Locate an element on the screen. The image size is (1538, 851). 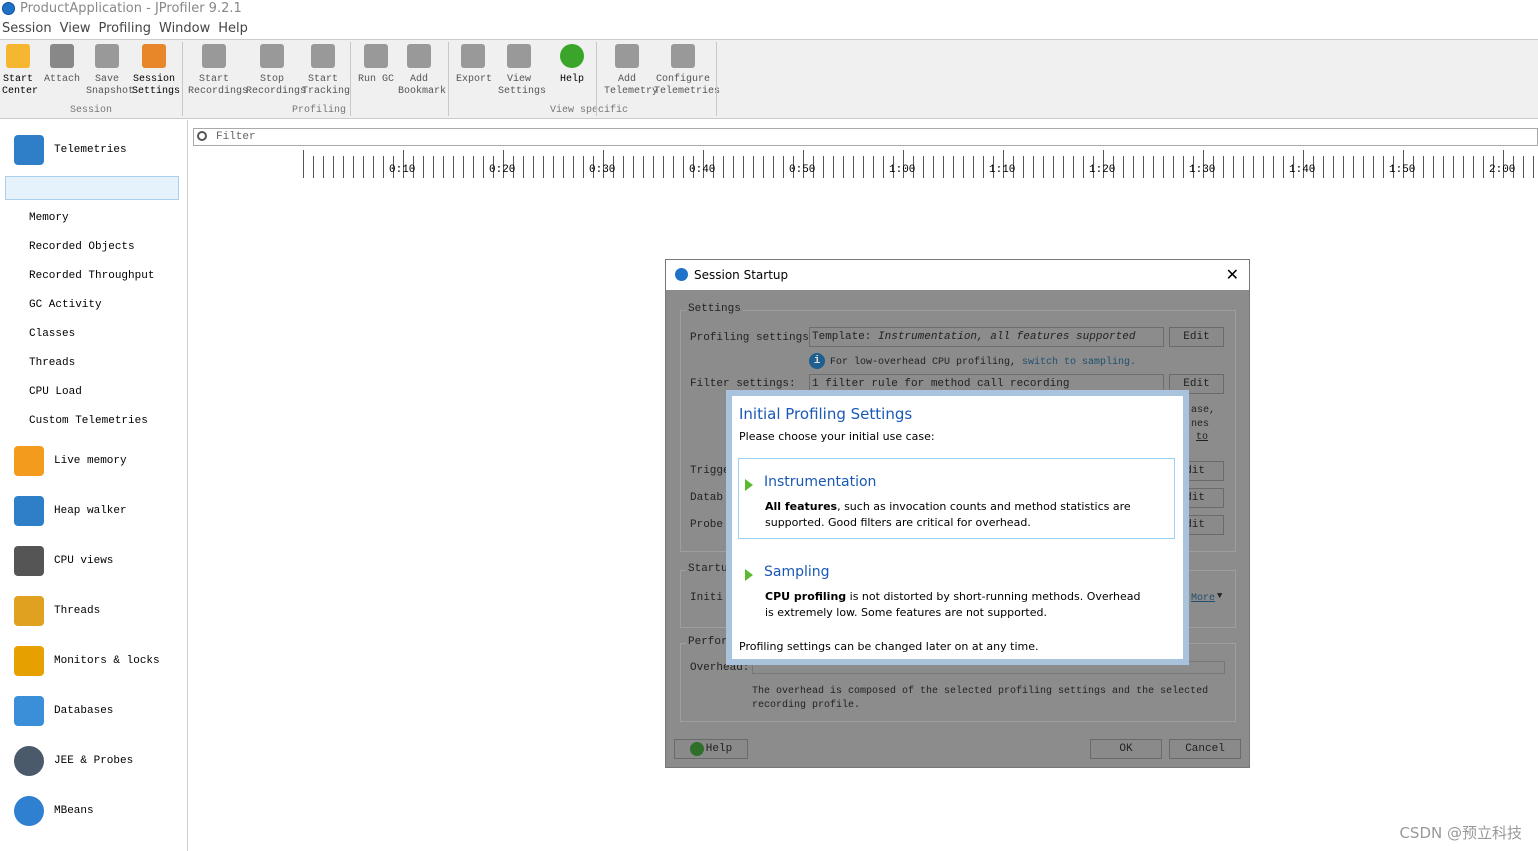
toolbar-button-bookmark: Add Bookmark is located at coordinates (422, 71).